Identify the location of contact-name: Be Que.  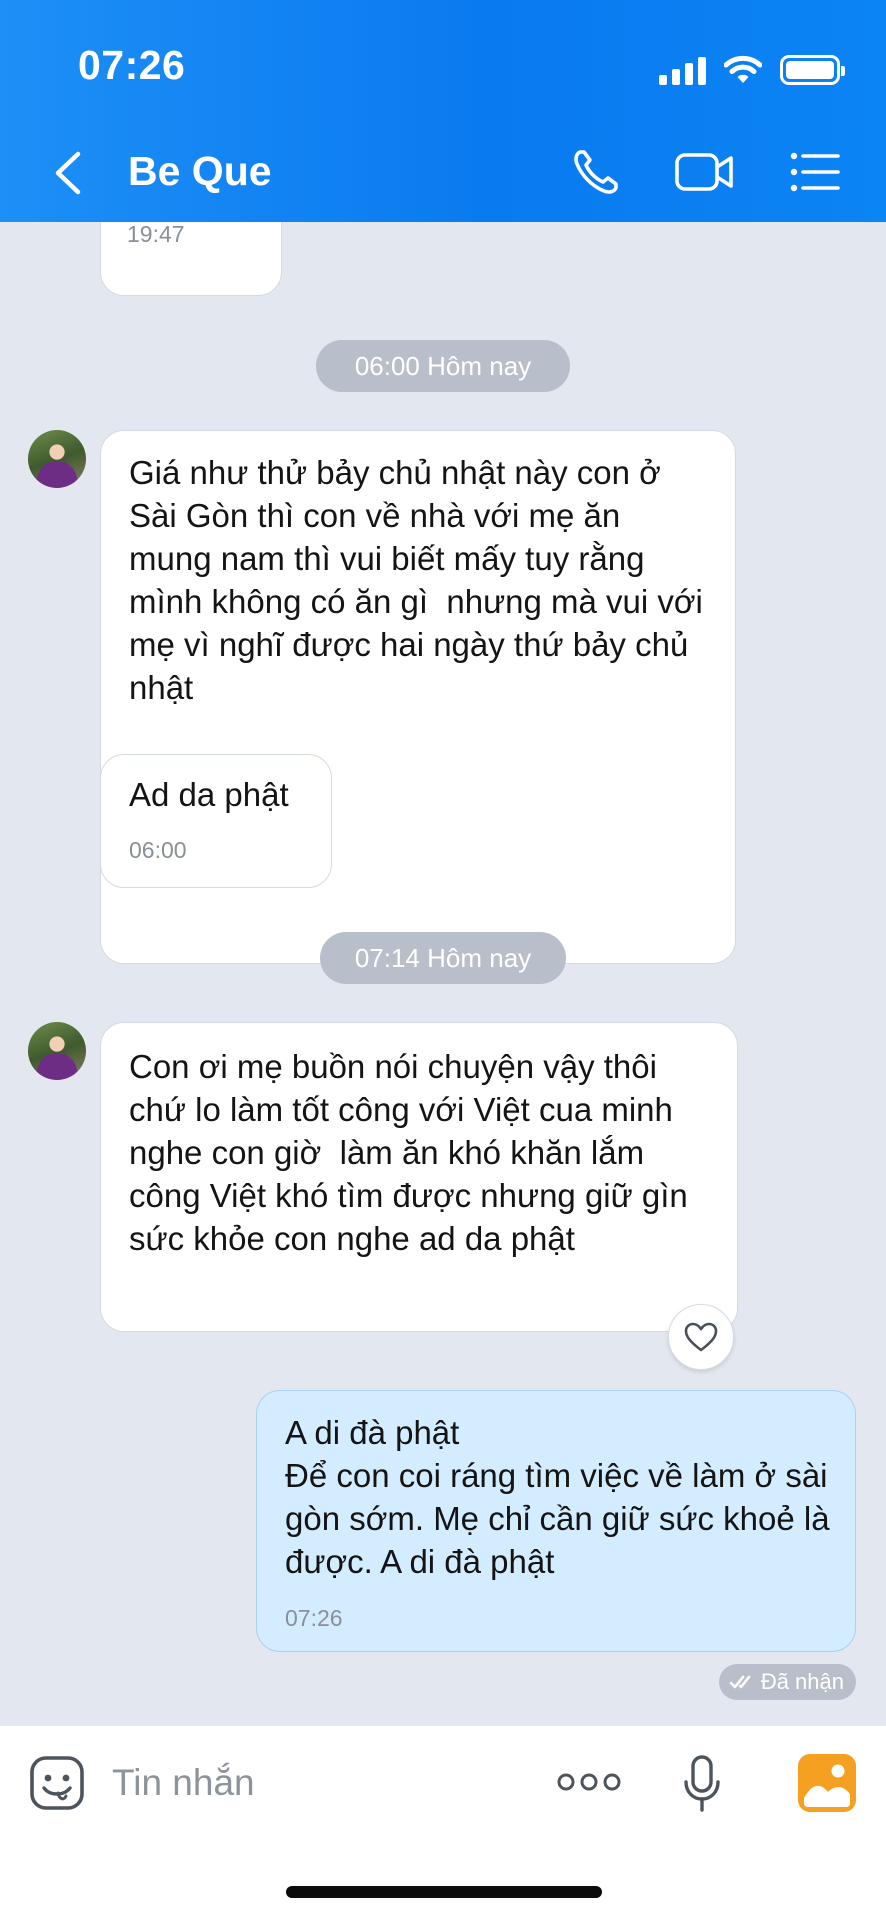
(200, 171).